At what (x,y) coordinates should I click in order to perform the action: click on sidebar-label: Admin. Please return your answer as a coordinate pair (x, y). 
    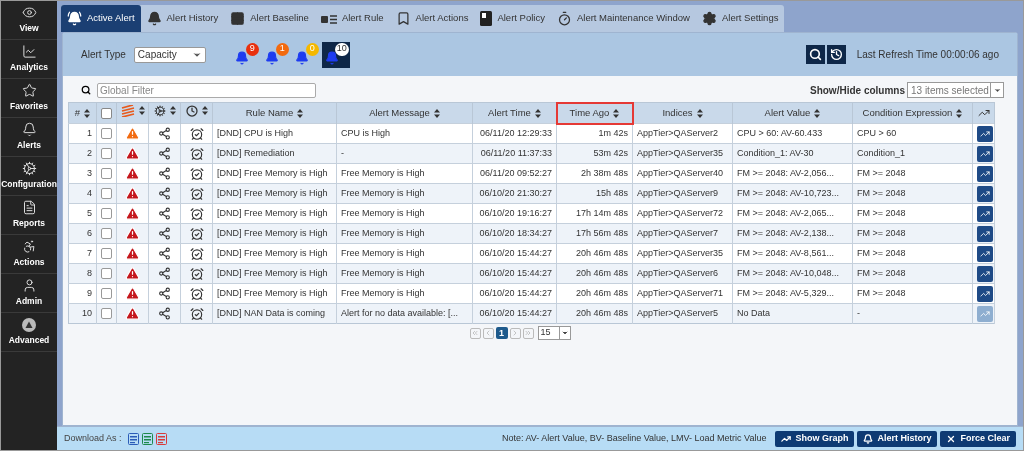
    Looking at the image, I should click on (29, 301).